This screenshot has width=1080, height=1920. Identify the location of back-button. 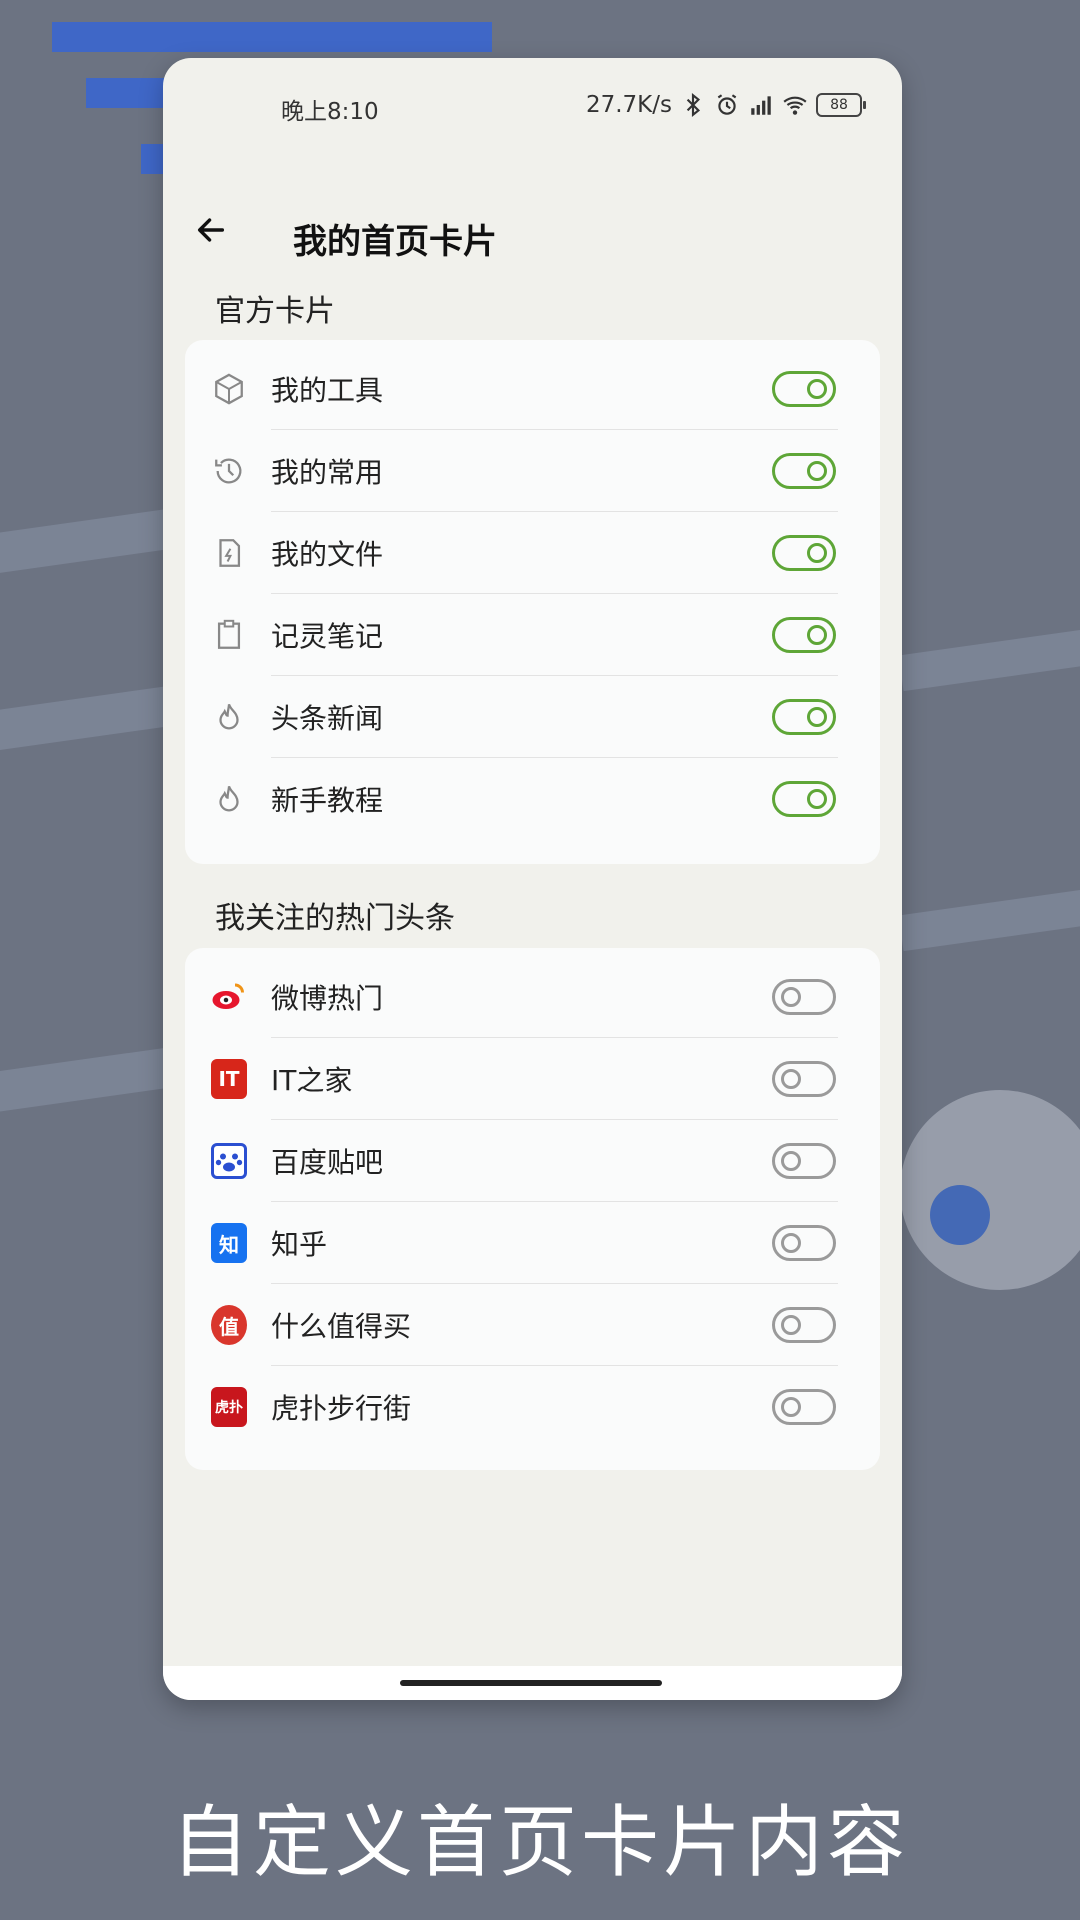
(211, 230).